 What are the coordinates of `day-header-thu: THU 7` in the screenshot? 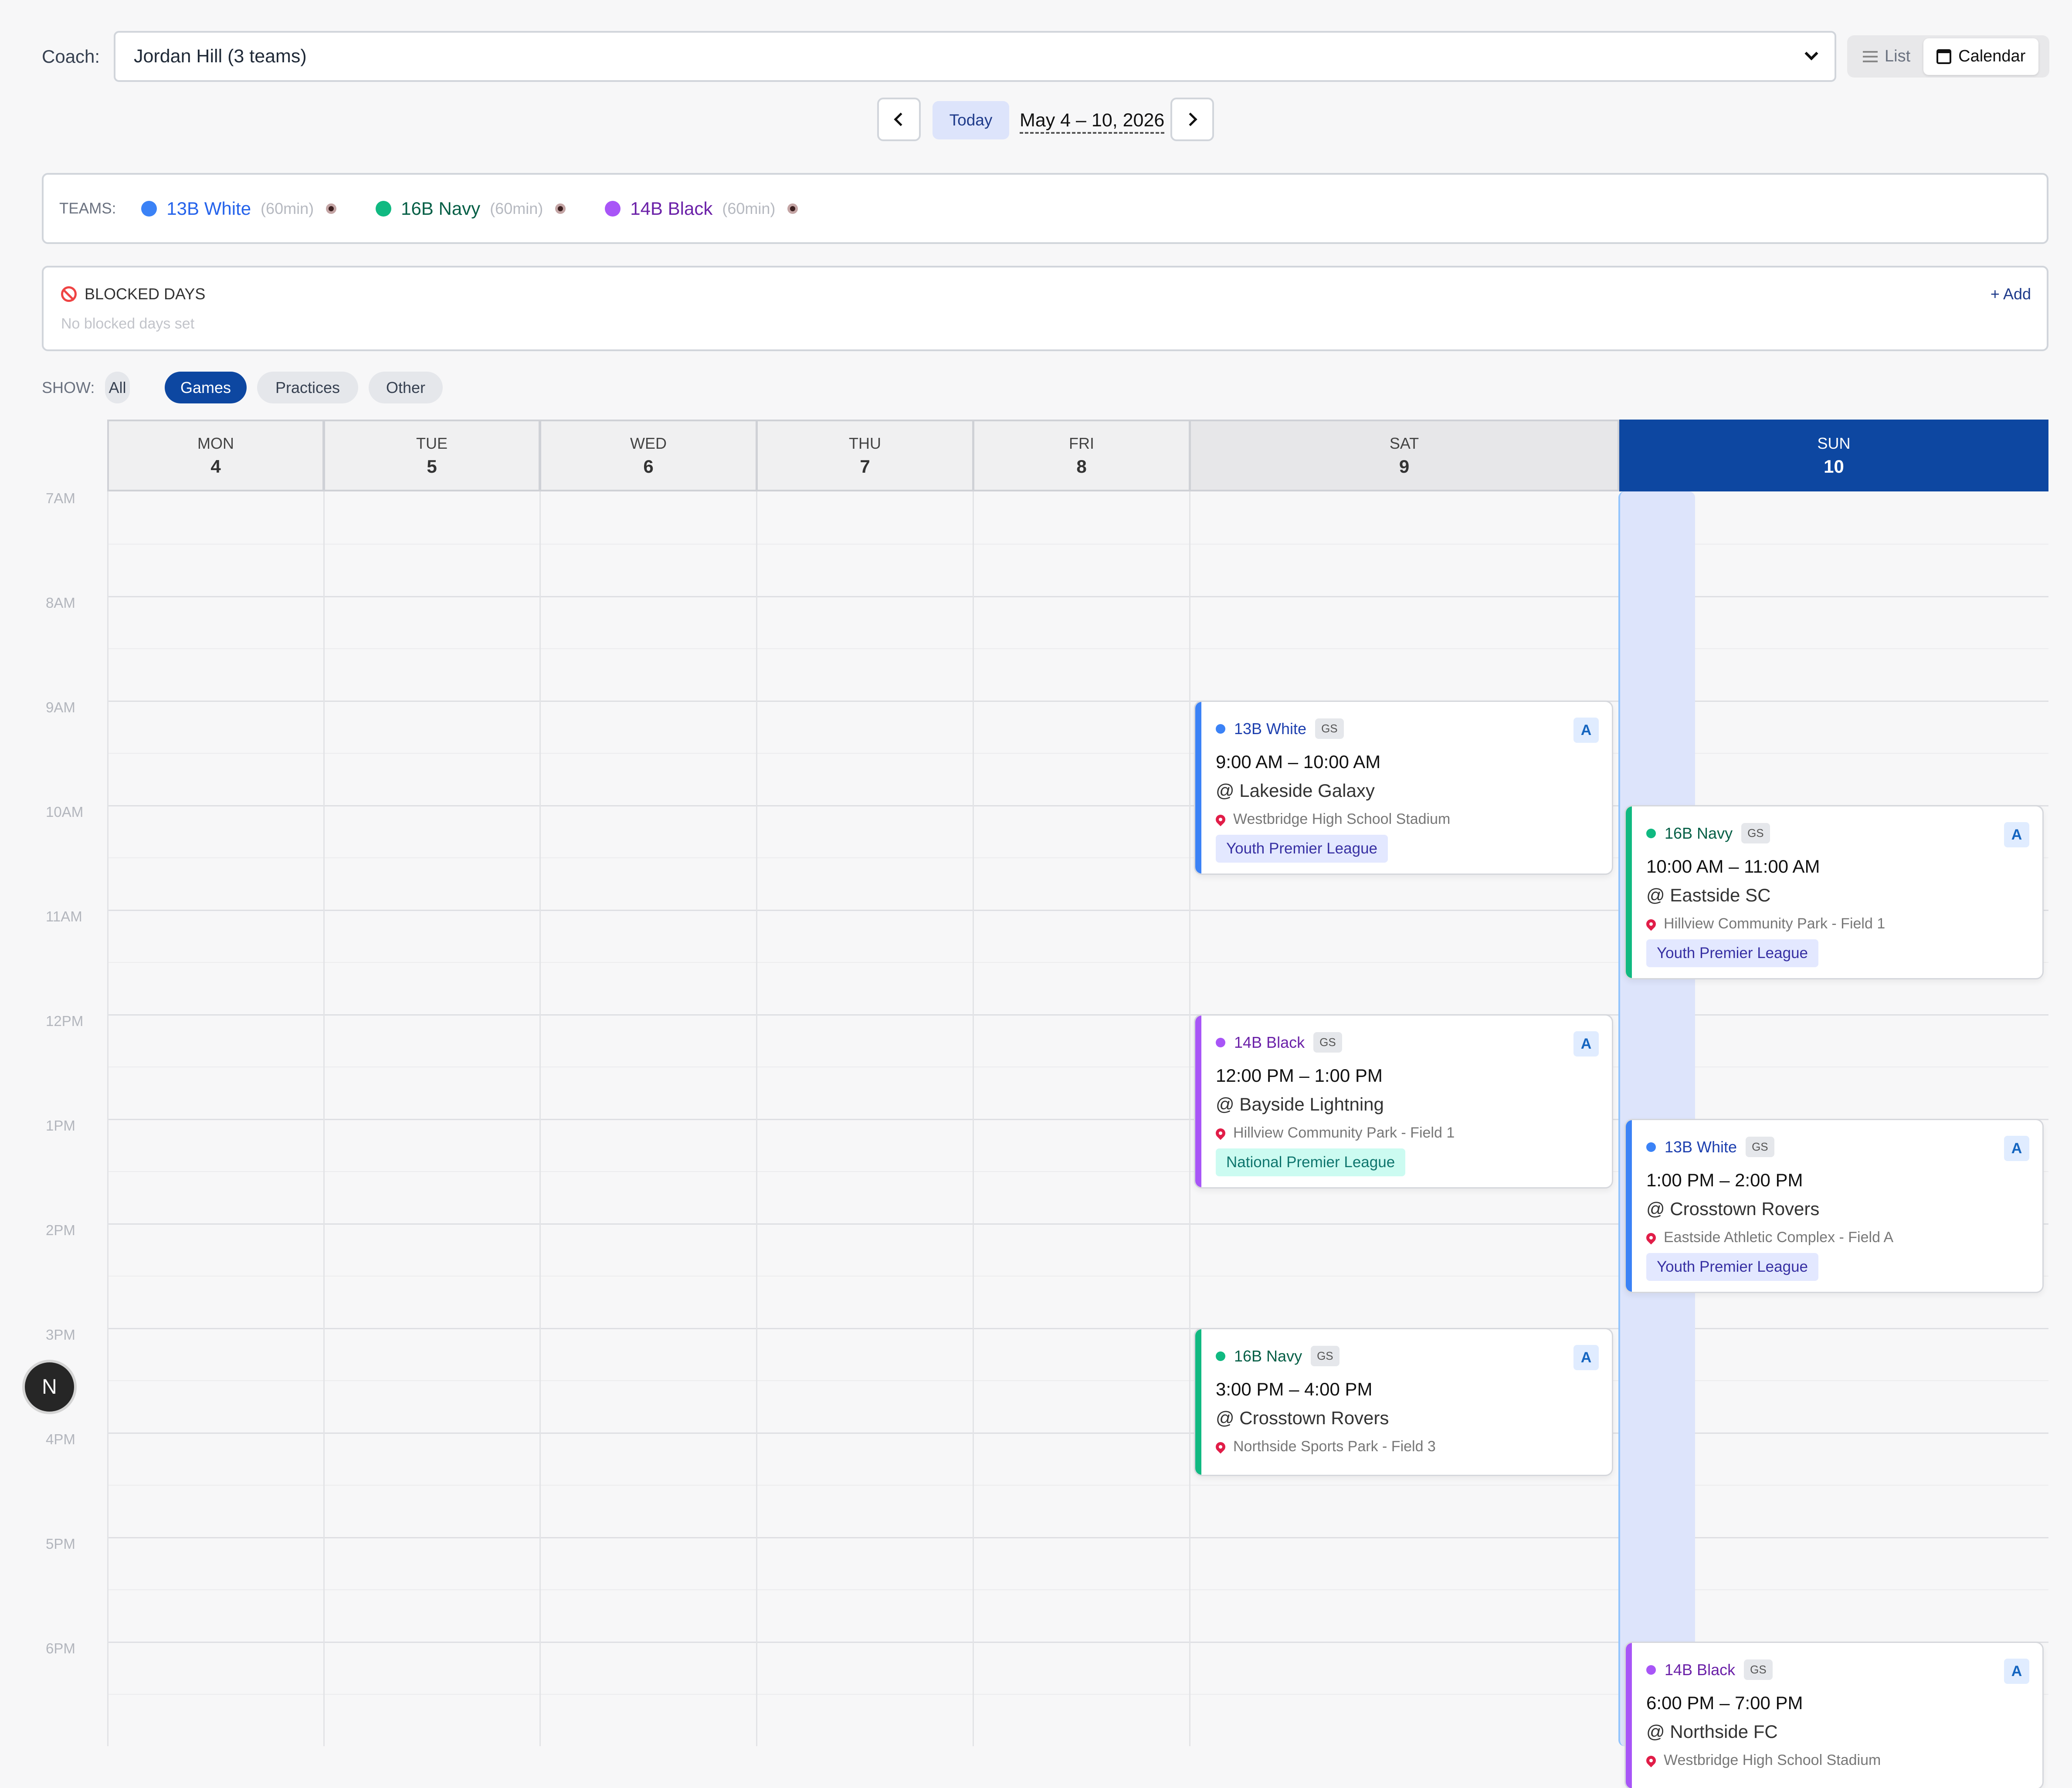 It's located at (865, 455).